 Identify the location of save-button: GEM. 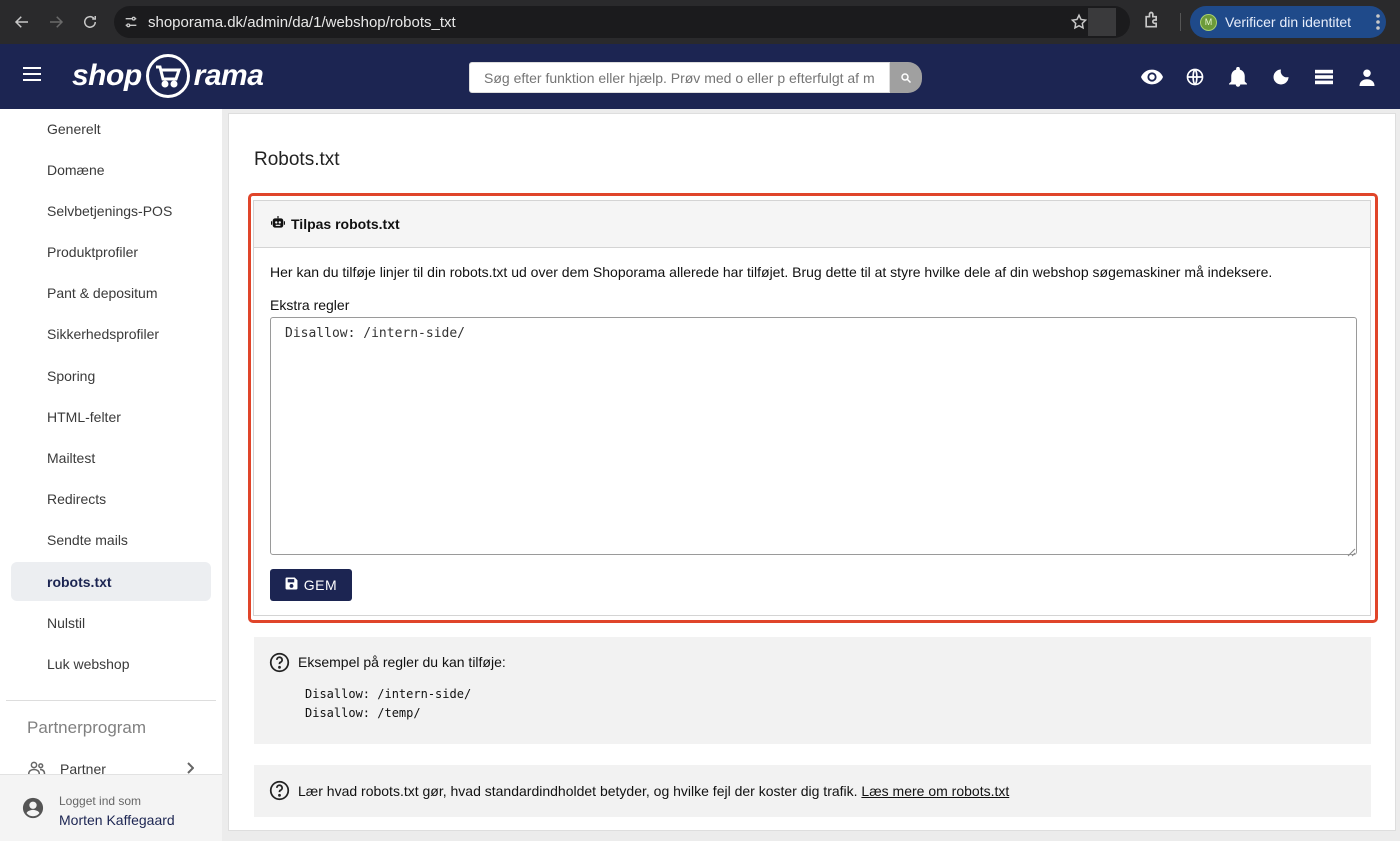
(311, 585).